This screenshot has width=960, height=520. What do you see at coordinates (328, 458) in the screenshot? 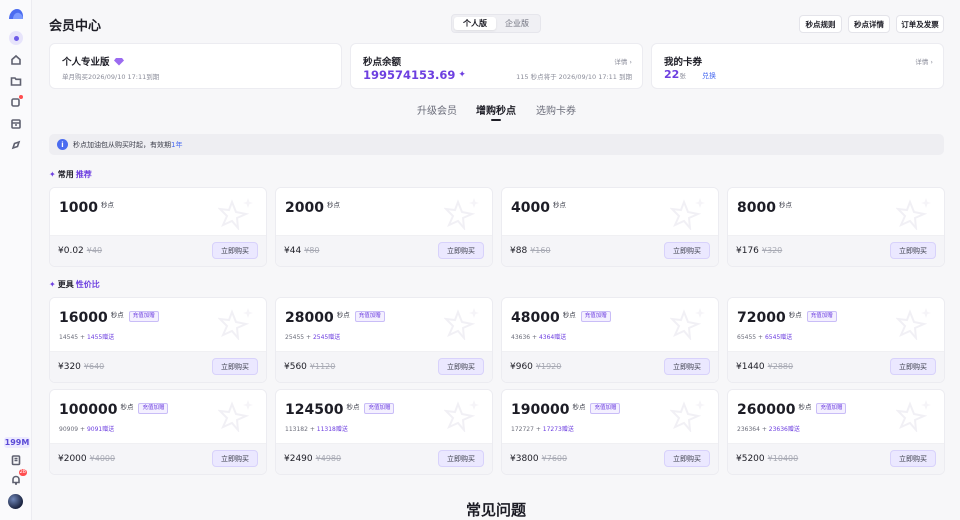
I see `original-price: ¥4980` at bounding box center [328, 458].